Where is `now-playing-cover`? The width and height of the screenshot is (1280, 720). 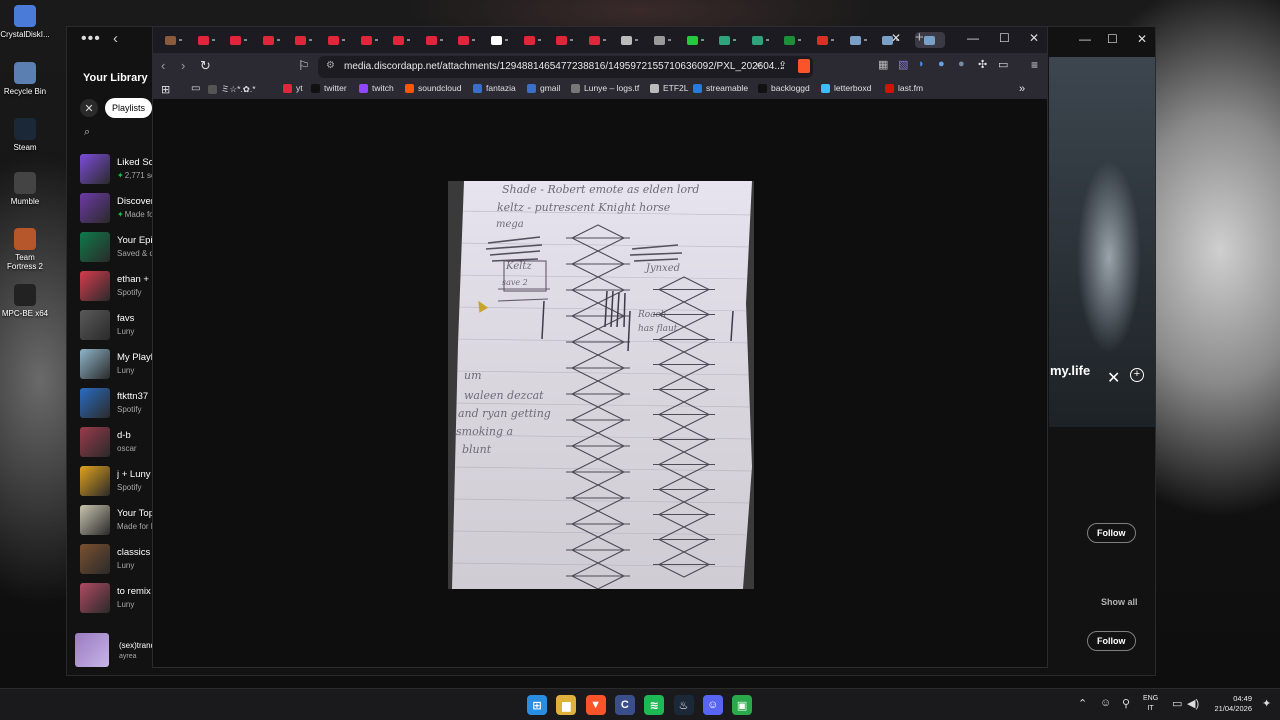 now-playing-cover is located at coordinates (92, 650).